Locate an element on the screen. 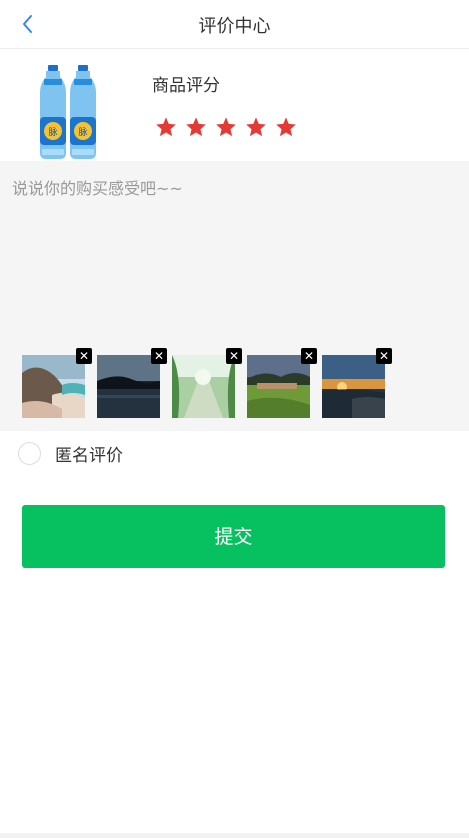 The height and width of the screenshot is (838, 469). anonymous-radio is located at coordinates (29, 453).